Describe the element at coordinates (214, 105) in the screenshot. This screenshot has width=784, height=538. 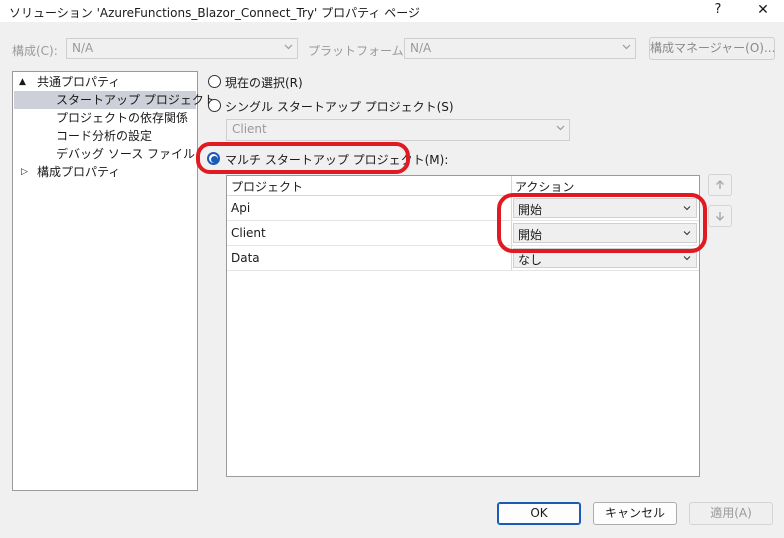
I see `single-startup-radio` at that location.